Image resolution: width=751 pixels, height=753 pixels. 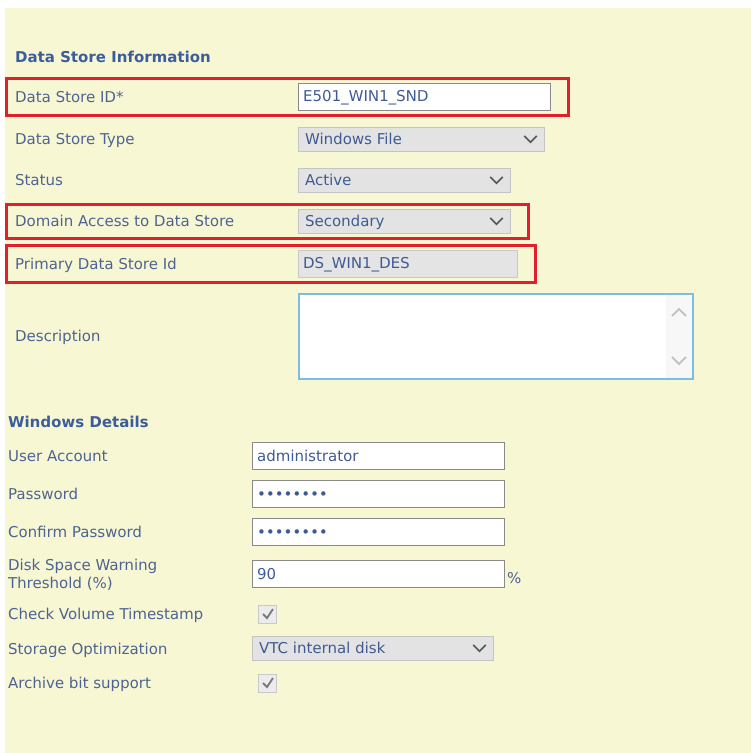 What do you see at coordinates (404, 221) in the screenshot?
I see `dropdown: Secondary` at bounding box center [404, 221].